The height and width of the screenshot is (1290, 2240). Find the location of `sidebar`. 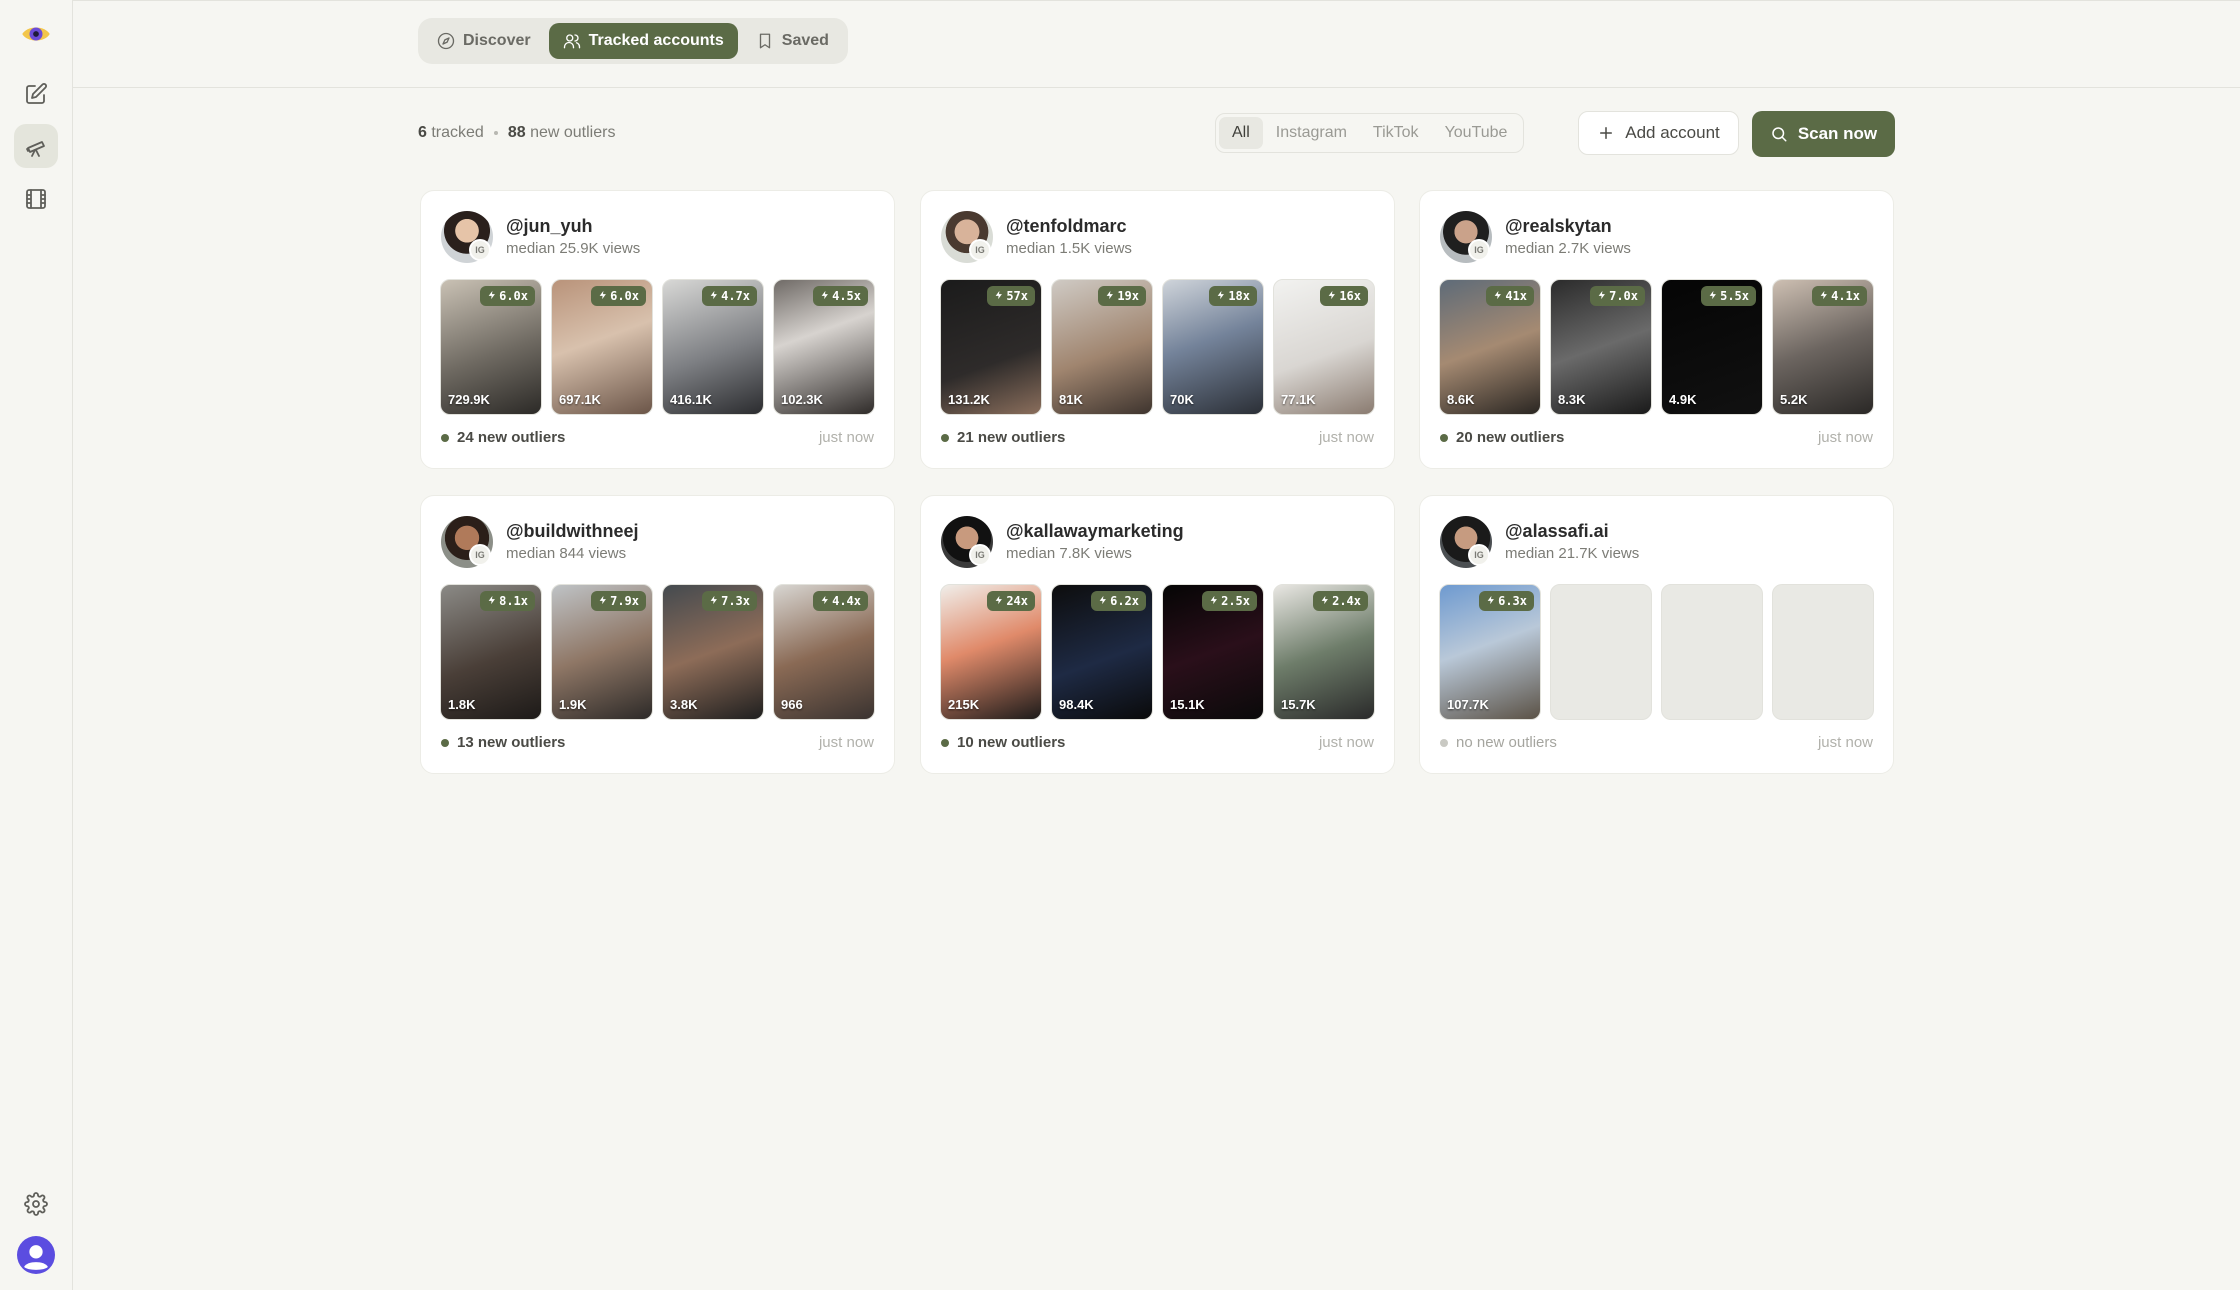

sidebar is located at coordinates (36, 645).